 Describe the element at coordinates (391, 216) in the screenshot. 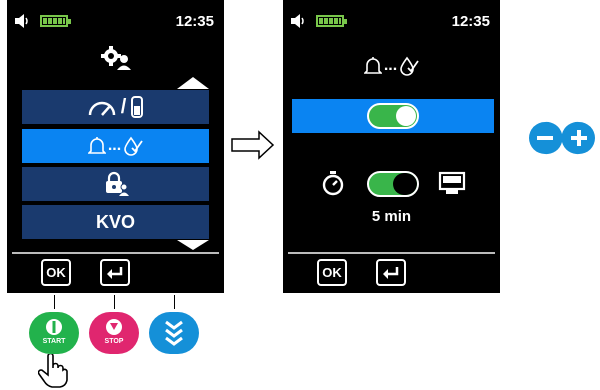

I see `timer-value: 5 min` at that location.